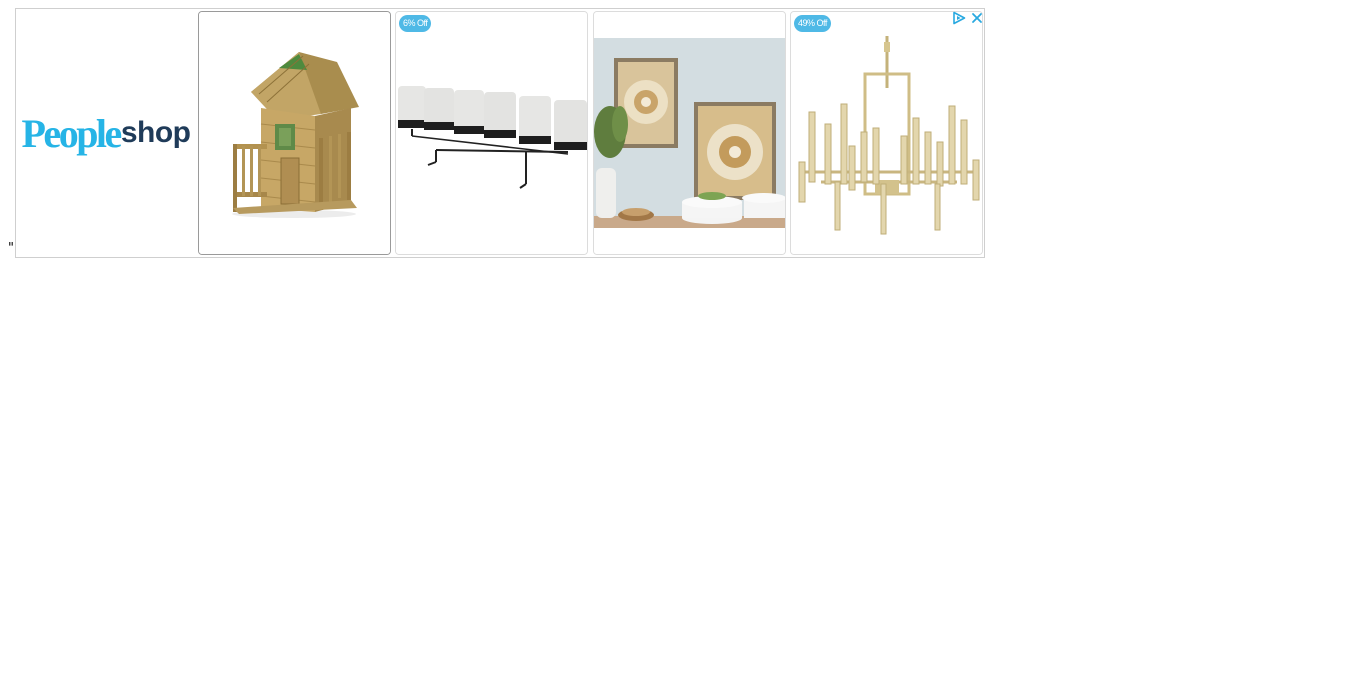 The width and height of the screenshot is (1366, 686). Describe the element at coordinates (11, 248) in the screenshot. I see `stray-quote-text: "` at that location.